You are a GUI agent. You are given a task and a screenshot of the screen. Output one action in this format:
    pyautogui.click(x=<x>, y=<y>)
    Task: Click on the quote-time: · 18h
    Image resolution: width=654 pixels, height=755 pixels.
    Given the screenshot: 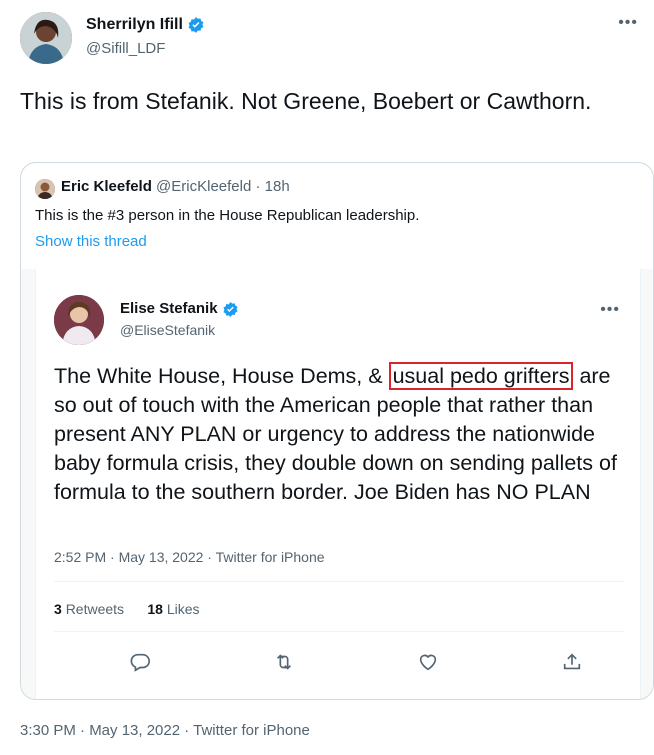 What is the action you would take?
    pyautogui.click(x=272, y=186)
    